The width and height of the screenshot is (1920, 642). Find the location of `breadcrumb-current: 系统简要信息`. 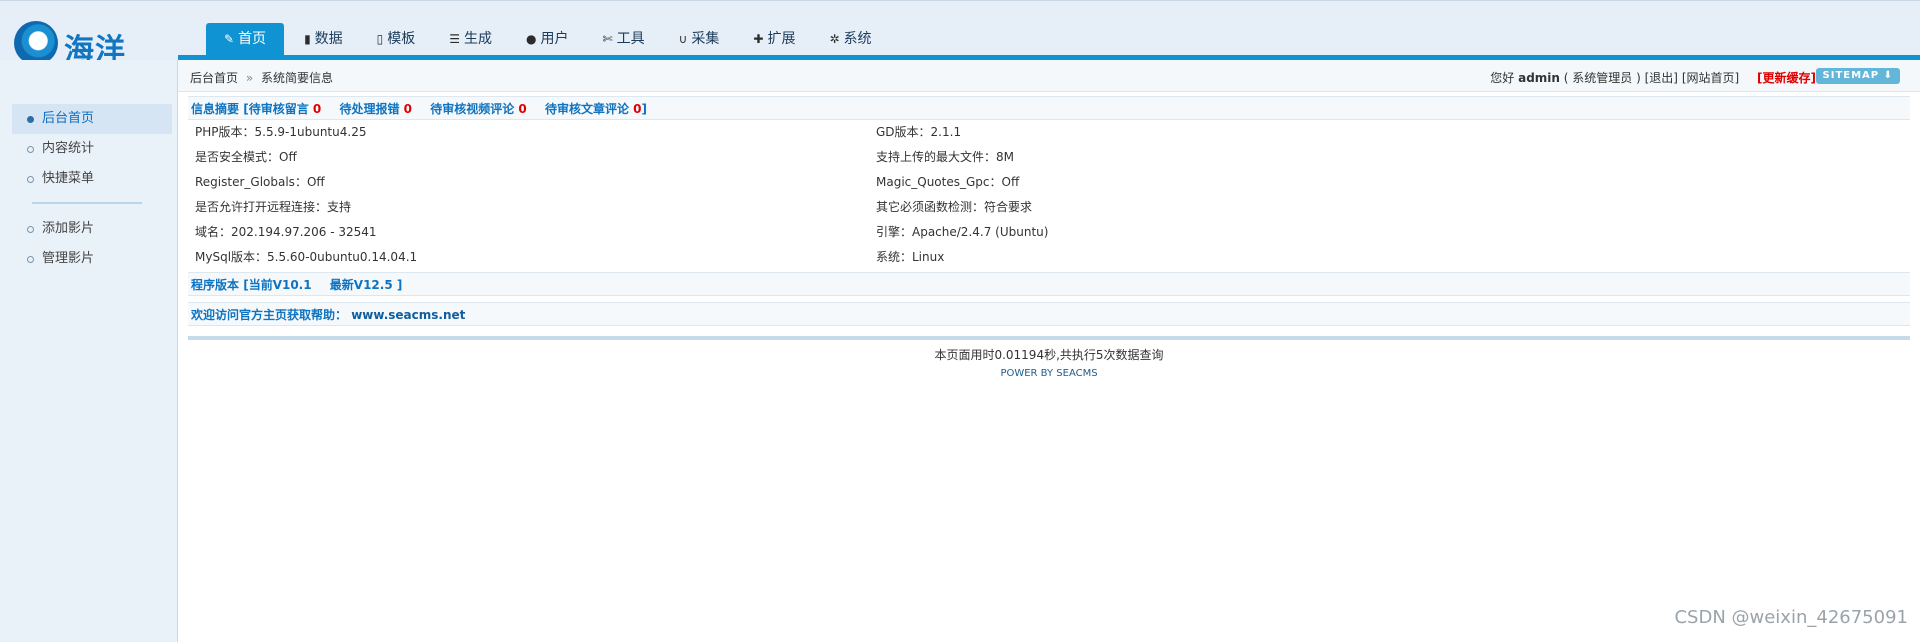

breadcrumb-current: 系统简要信息 is located at coordinates (297, 78).